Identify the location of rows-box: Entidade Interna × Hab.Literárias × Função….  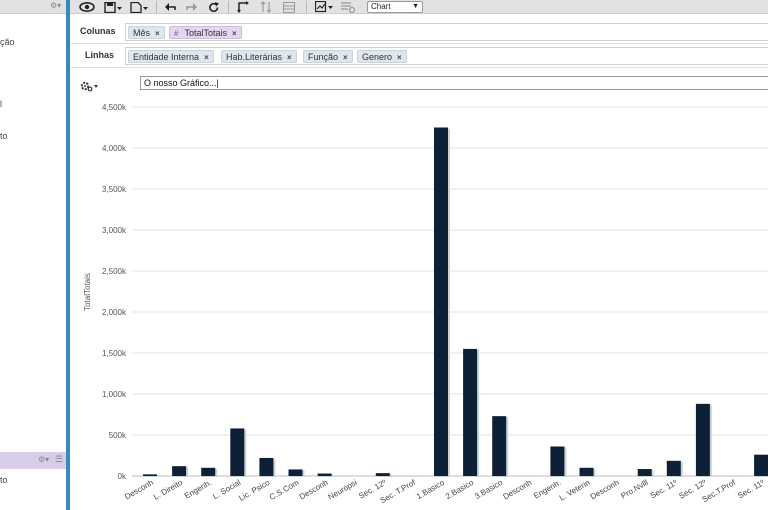
(446, 56).